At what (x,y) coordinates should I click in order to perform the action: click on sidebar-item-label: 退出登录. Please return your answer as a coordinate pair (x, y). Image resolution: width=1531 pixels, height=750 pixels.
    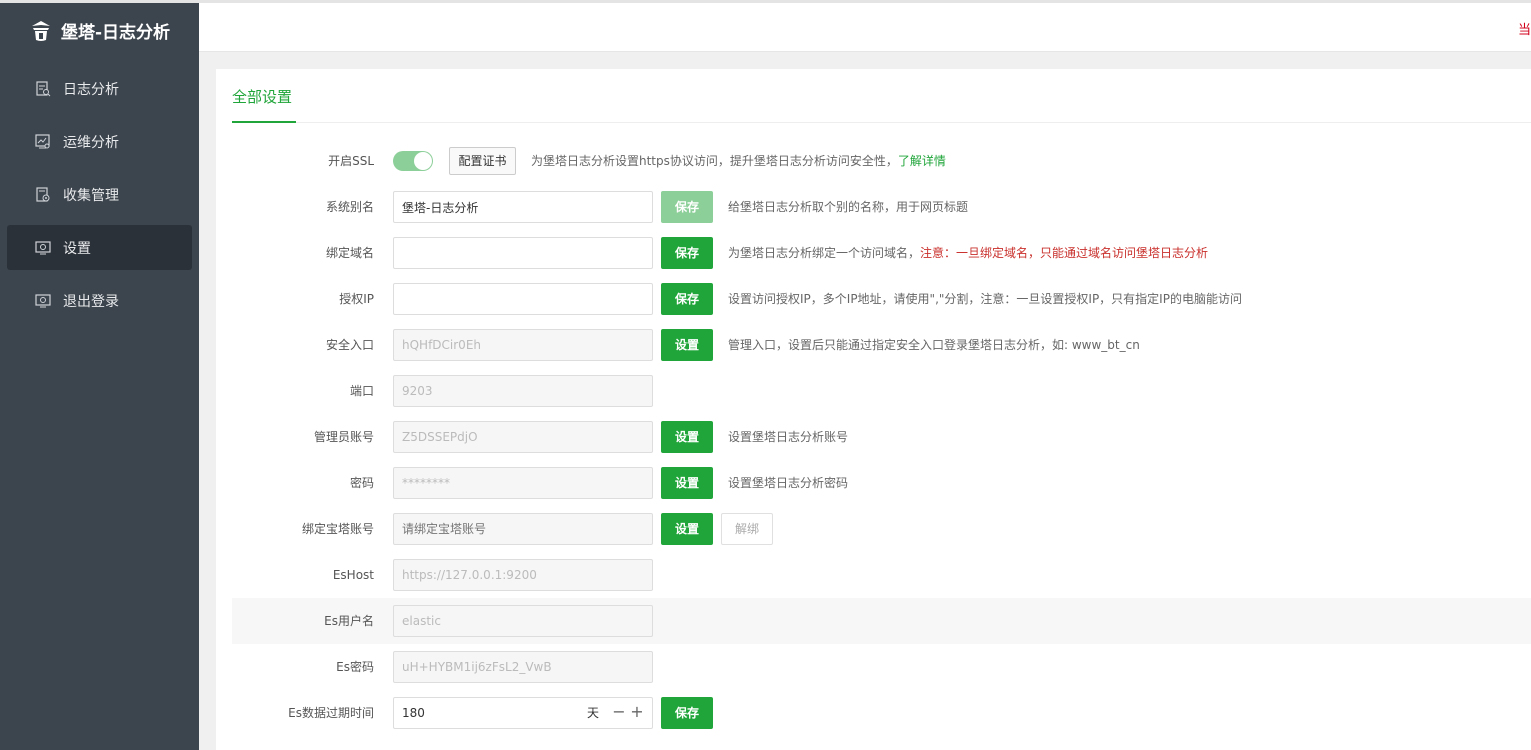
    Looking at the image, I should click on (91, 301).